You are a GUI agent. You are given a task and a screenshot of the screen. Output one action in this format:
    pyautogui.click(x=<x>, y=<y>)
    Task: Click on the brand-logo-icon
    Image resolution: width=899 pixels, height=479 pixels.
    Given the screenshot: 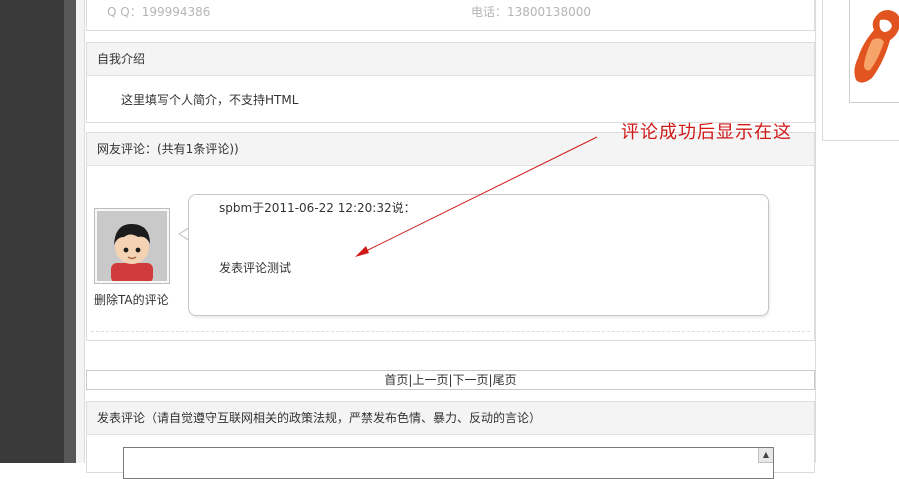 What is the action you would take?
    pyautogui.click(x=874, y=51)
    